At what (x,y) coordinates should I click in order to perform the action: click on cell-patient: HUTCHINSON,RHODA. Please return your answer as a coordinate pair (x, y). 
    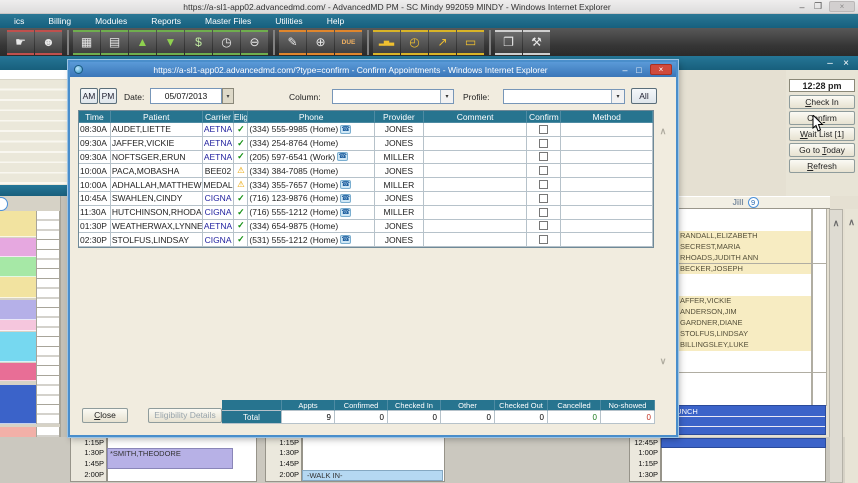
    Looking at the image, I should click on (156, 212).